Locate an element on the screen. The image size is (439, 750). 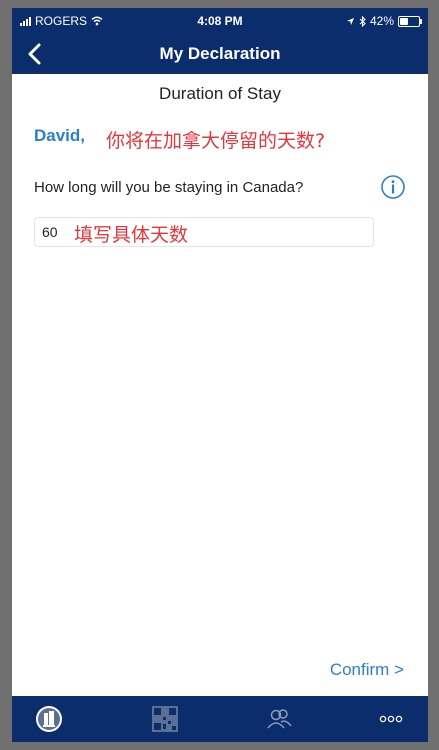
bluetooth-icon is located at coordinates (362, 21).